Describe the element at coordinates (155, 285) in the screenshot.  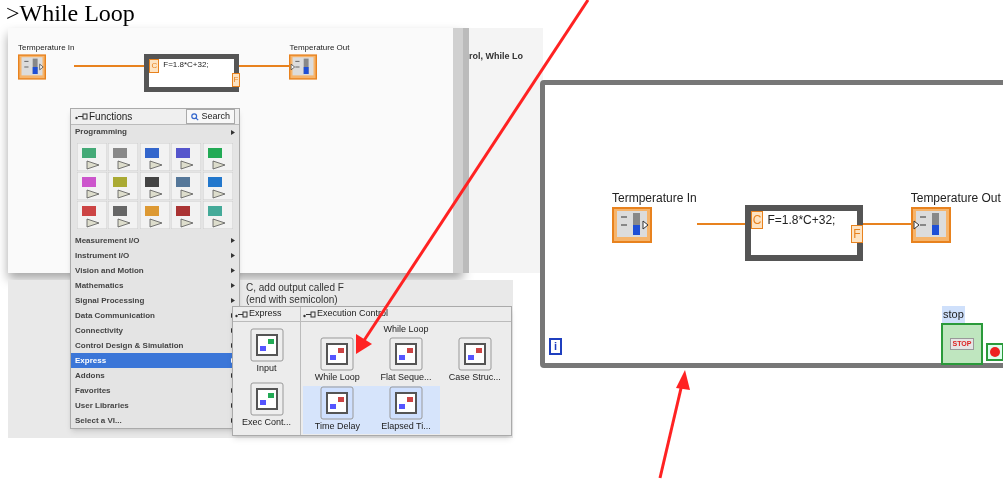
I see `palette-category: Mathematics` at that location.